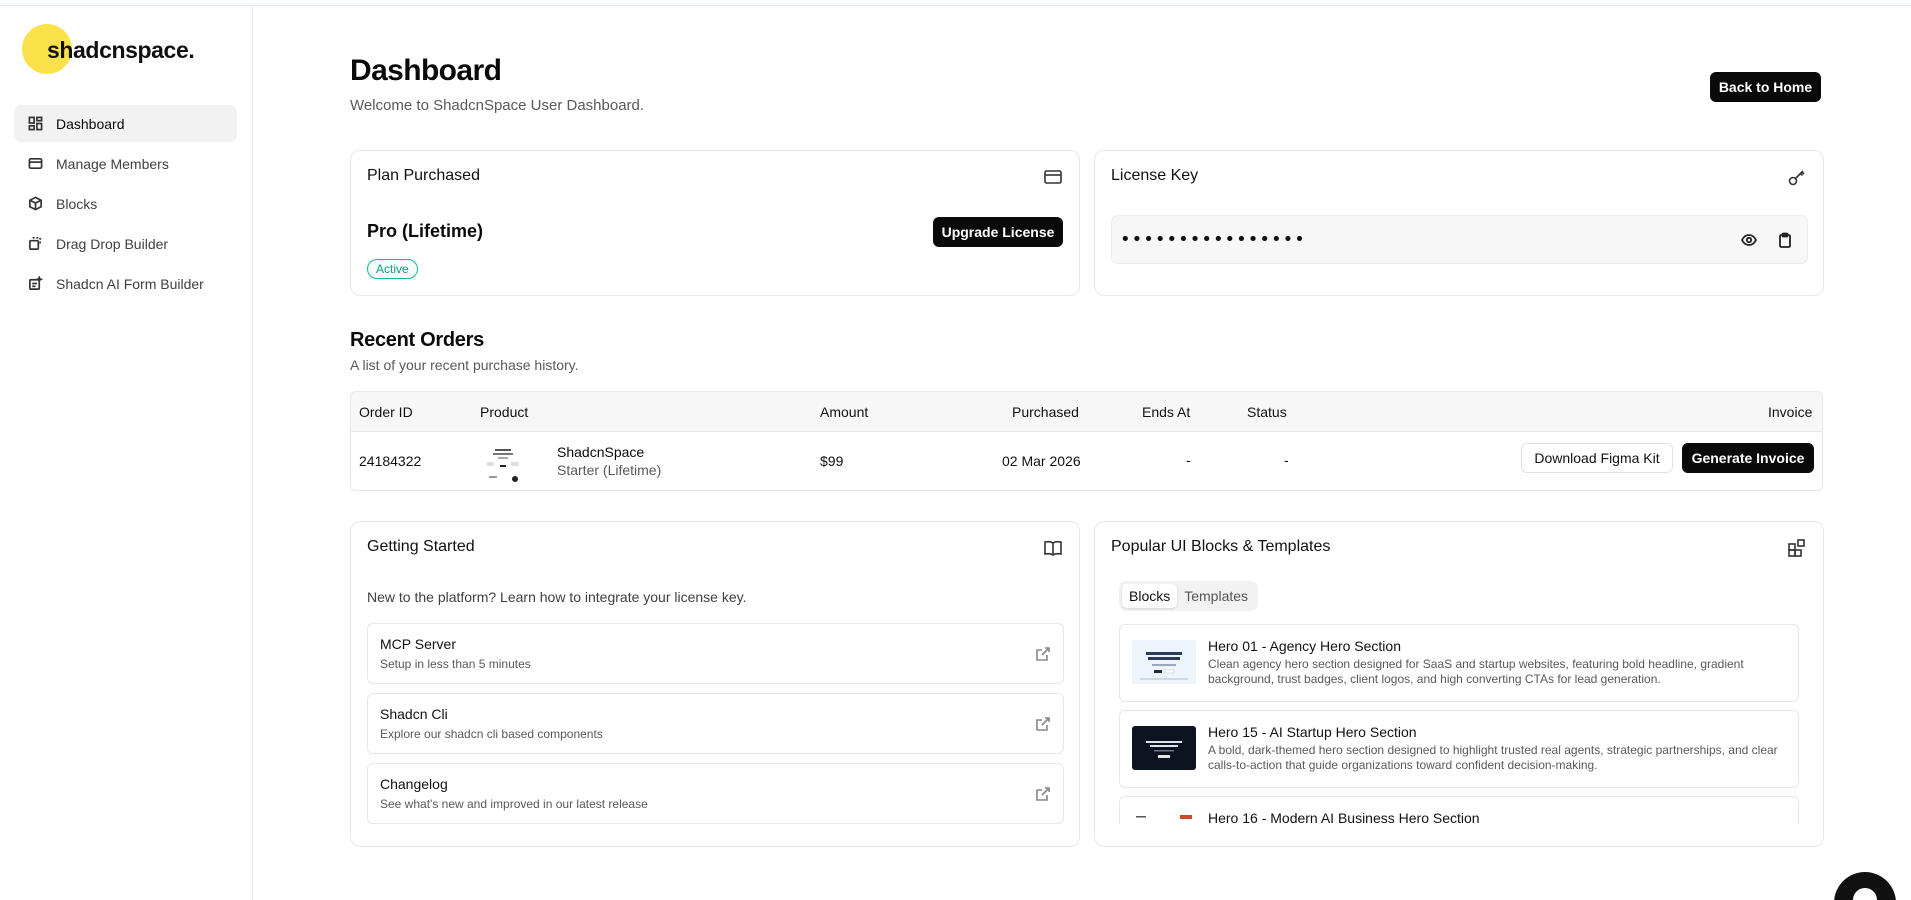  What do you see at coordinates (1790, 412) in the screenshot?
I see `column-header: Invoice` at bounding box center [1790, 412].